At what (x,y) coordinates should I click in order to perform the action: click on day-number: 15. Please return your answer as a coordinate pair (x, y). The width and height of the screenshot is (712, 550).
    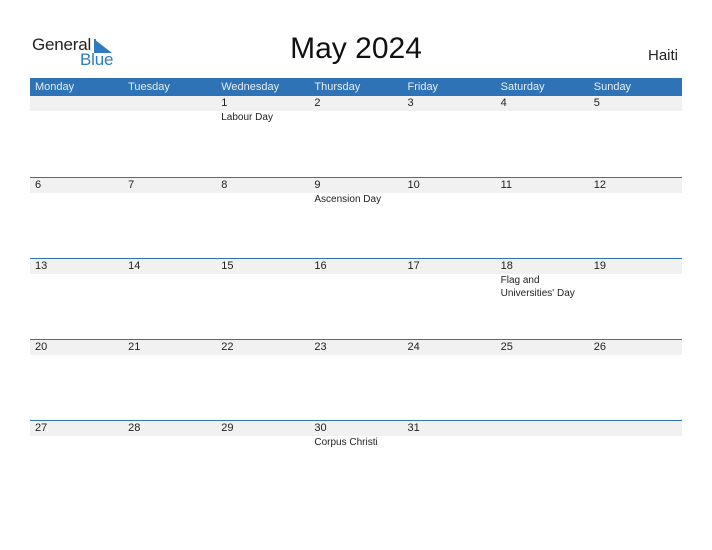
    Looking at the image, I should click on (227, 266).